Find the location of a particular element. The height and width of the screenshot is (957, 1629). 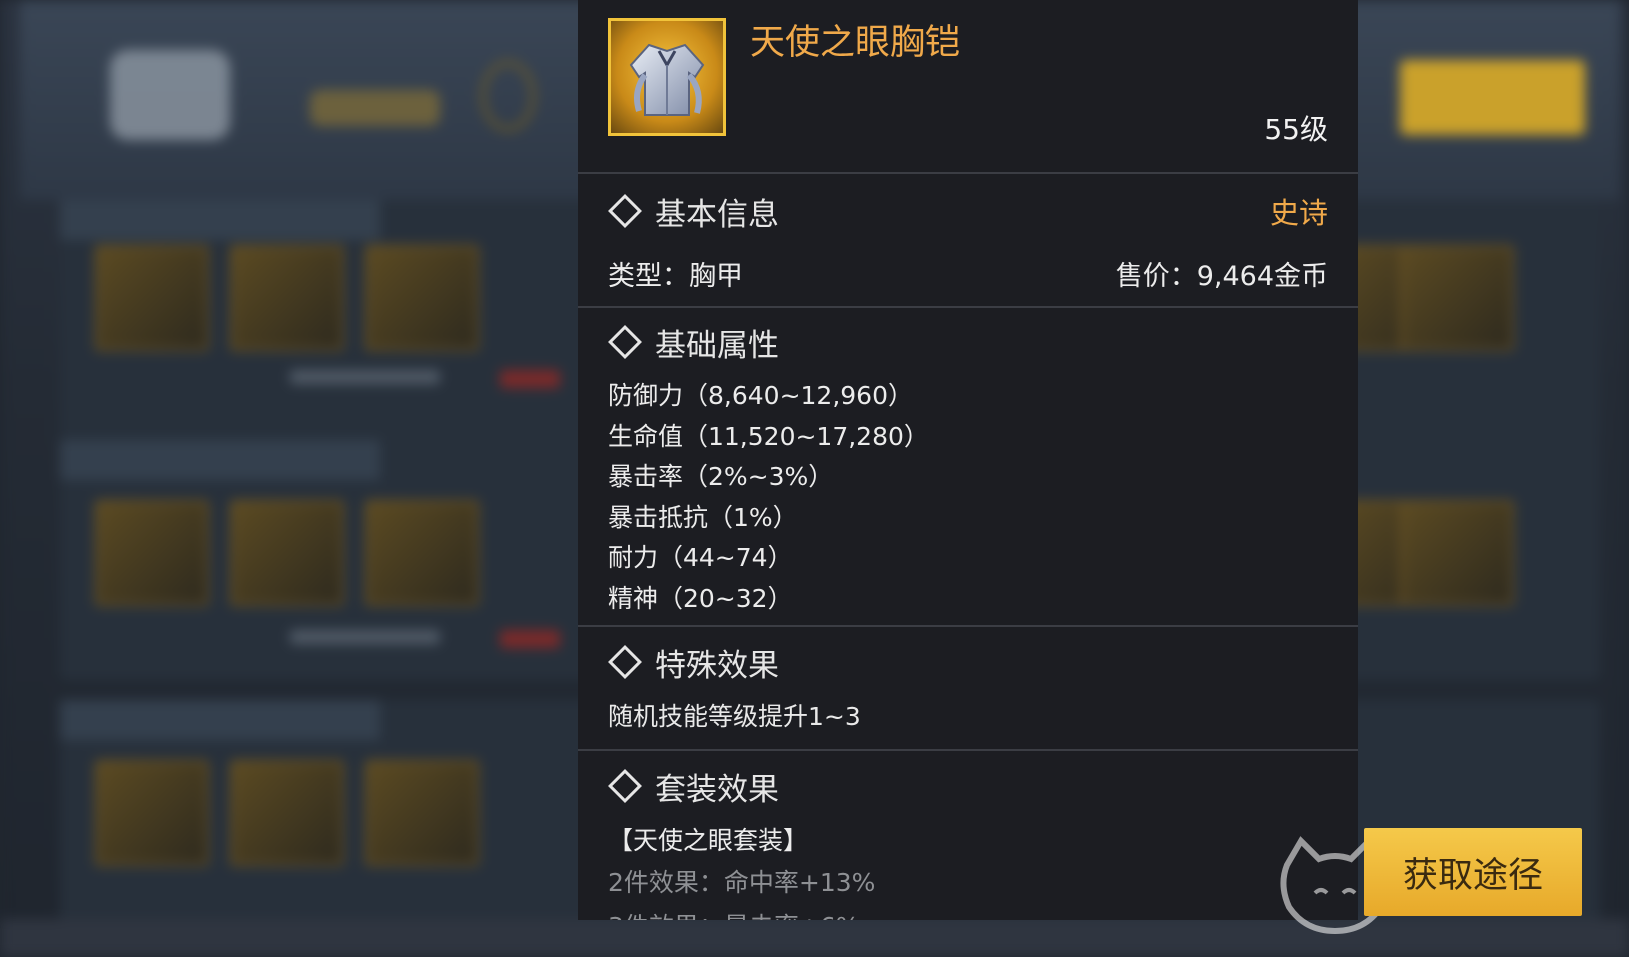

section-title: 基本信息 is located at coordinates (717, 214).